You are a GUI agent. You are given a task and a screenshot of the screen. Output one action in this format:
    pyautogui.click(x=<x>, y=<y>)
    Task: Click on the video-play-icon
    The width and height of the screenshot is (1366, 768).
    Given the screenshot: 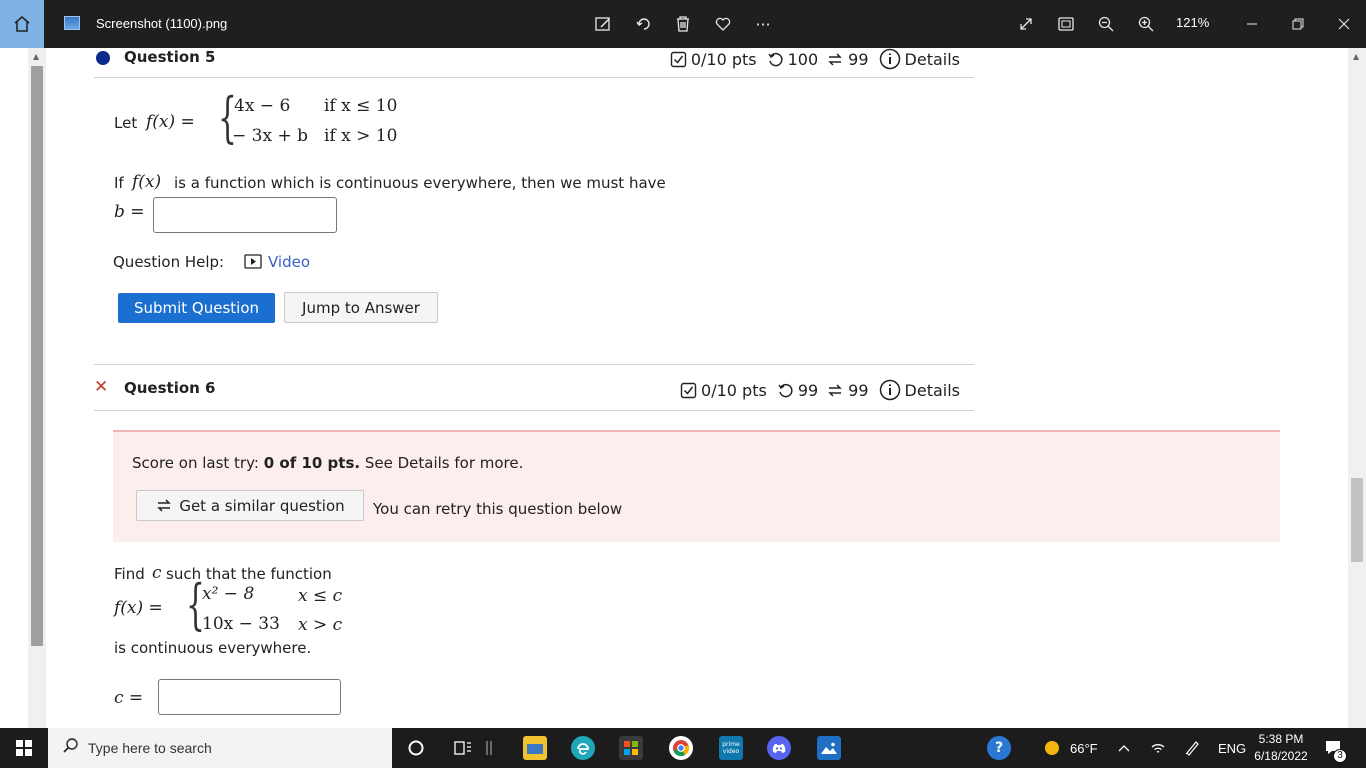 What is the action you would take?
    pyautogui.click(x=253, y=261)
    